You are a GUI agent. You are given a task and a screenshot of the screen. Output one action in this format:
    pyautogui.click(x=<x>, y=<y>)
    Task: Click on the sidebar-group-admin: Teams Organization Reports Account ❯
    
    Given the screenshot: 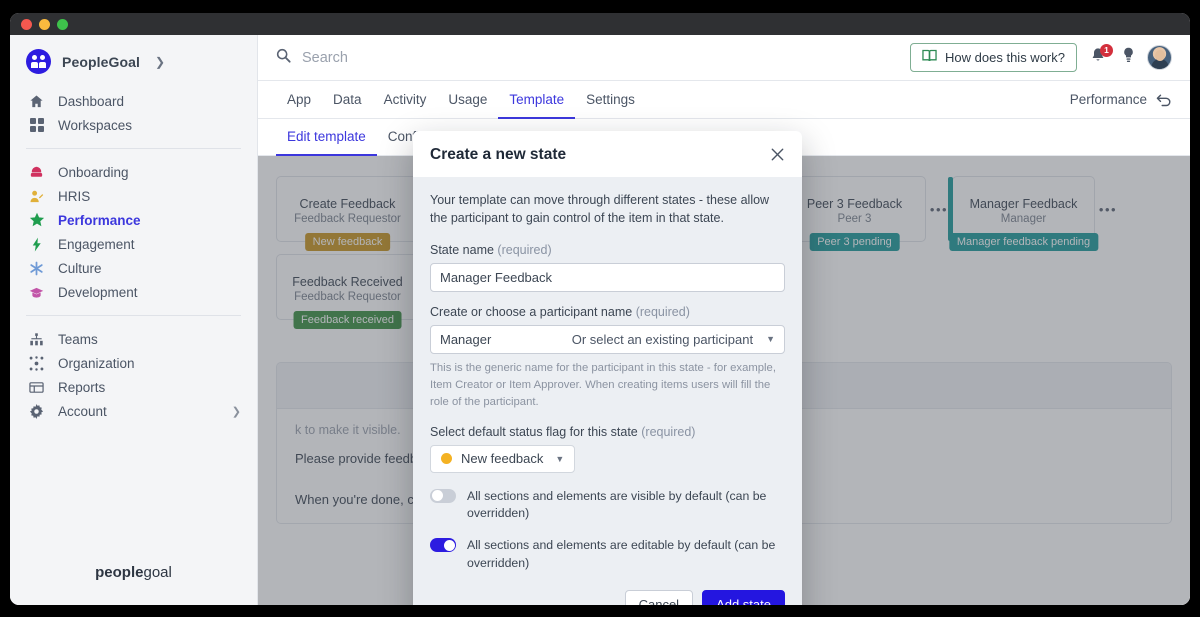 What is the action you would take?
    pyautogui.click(x=133, y=378)
    